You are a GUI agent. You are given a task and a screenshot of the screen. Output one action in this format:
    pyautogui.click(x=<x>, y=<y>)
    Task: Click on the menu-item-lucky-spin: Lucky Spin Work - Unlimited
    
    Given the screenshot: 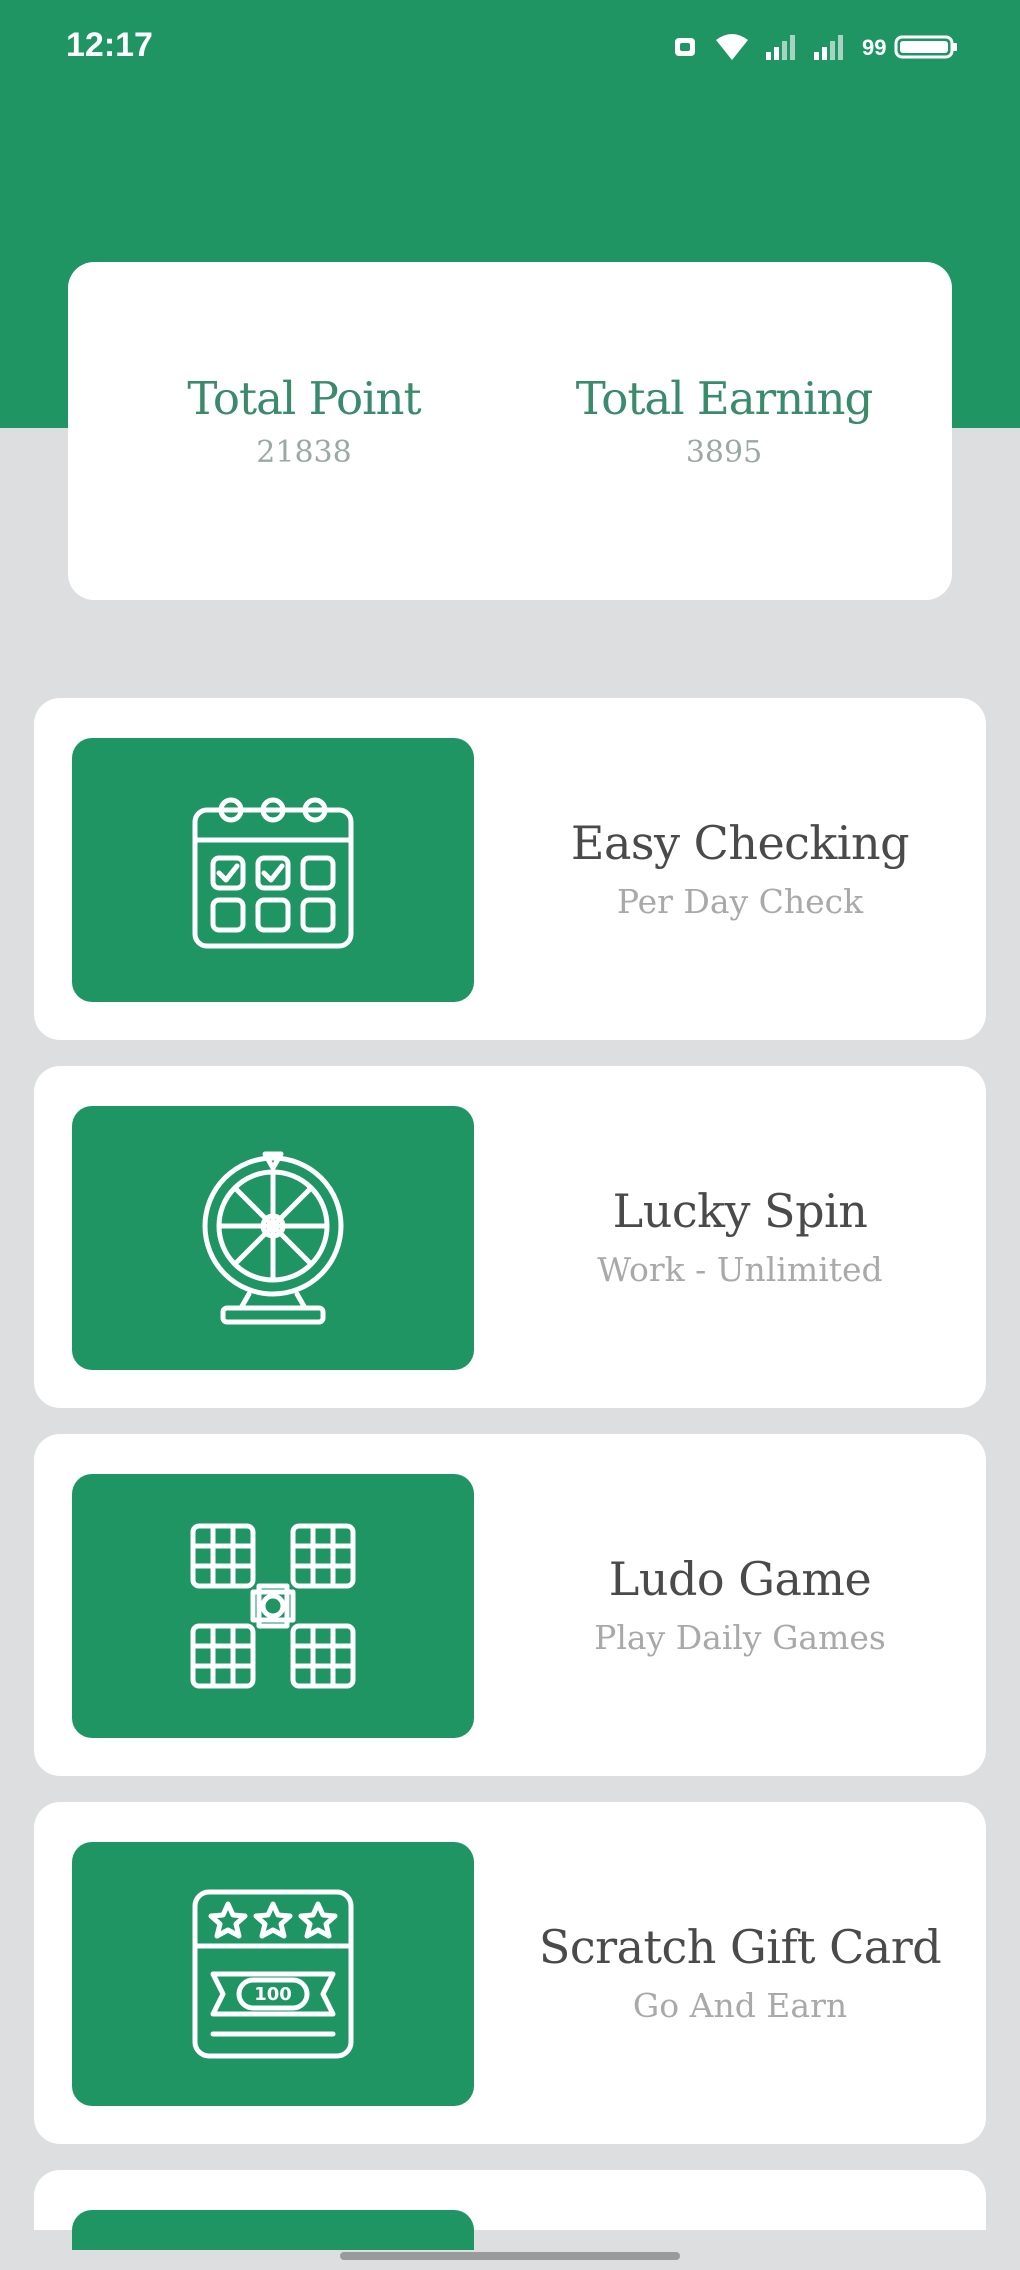 What is the action you would take?
    pyautogui.click(x=510, y=1237)
    